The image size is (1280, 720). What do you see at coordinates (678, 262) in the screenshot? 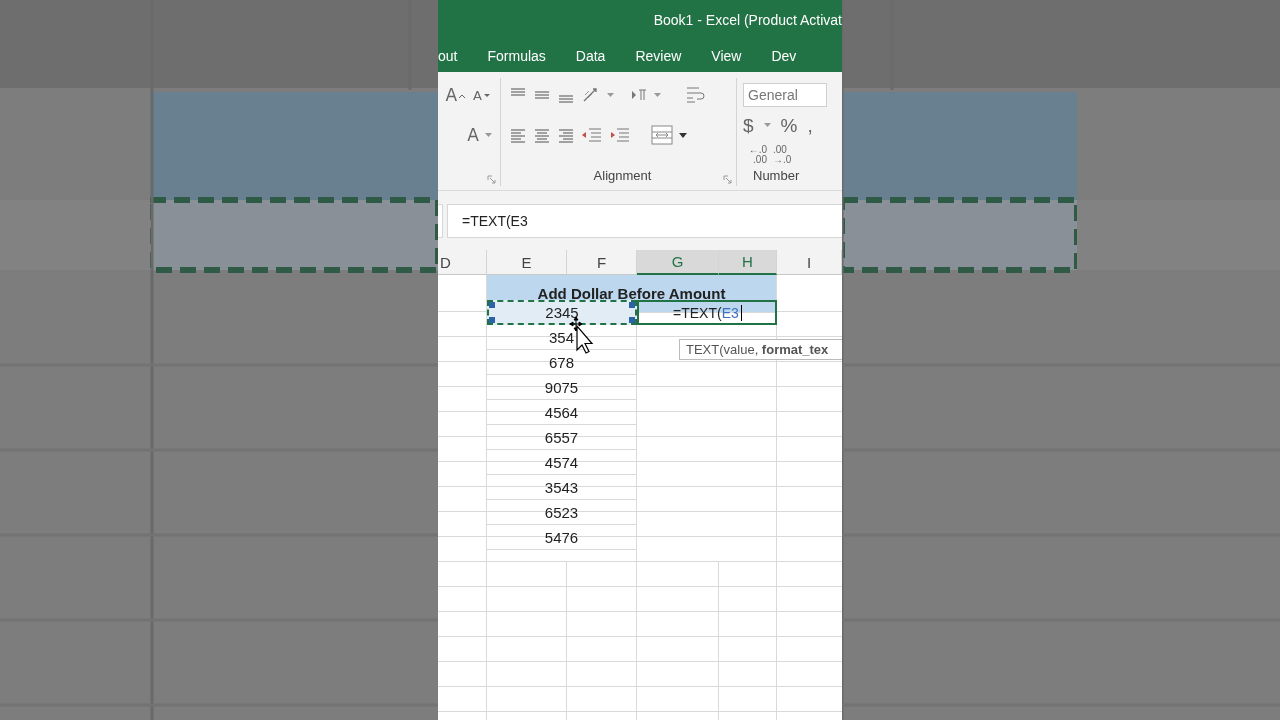
I see `column-header: G` at bounding box center [678, 262].